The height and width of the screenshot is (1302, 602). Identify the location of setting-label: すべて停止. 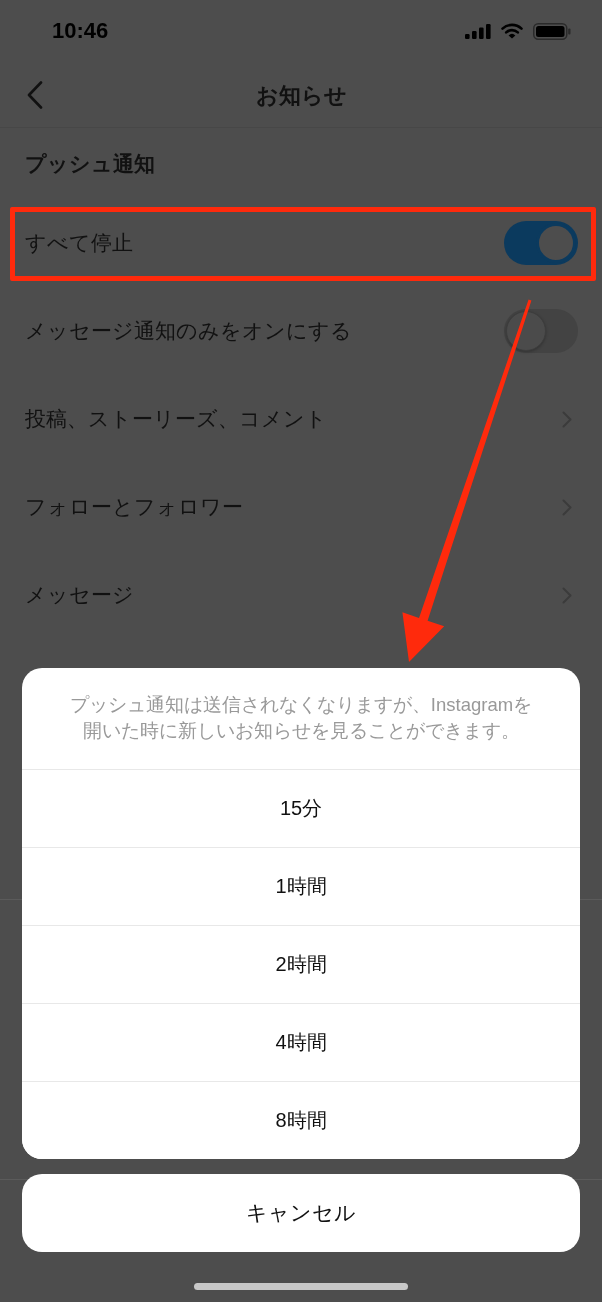
(79, 243).